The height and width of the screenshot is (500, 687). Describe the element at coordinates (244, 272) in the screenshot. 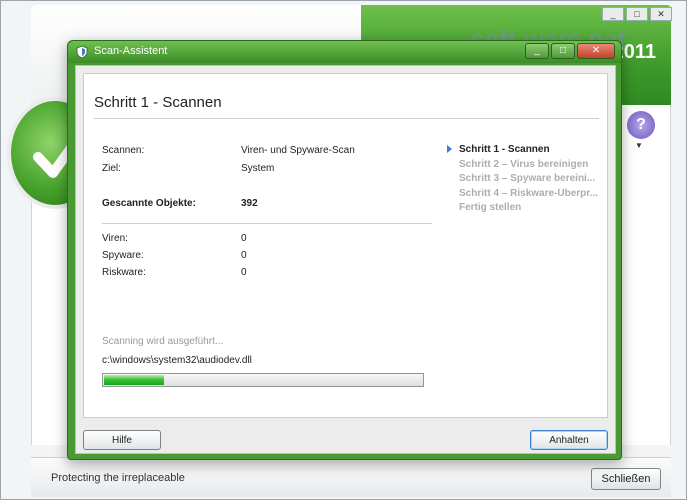

I see `riskware-count: 0` at that location.